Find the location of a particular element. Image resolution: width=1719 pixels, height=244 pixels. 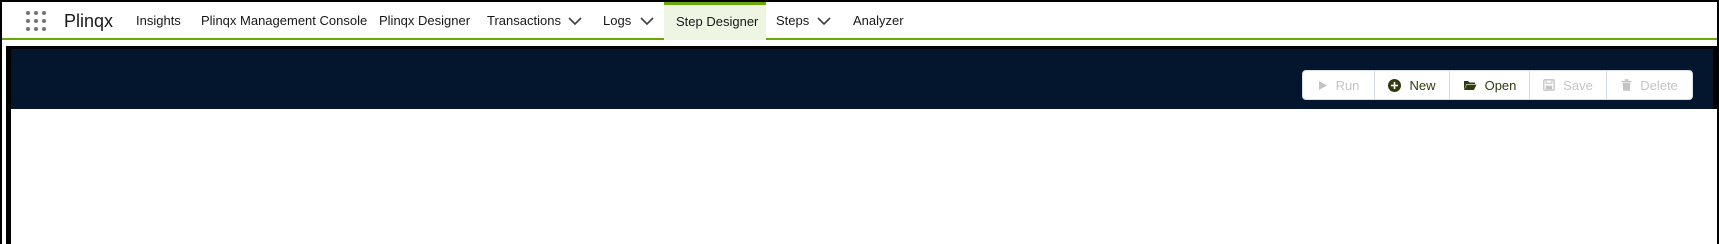

nav-item-plinqx-designer: Plinqx Designer is located at coordinates (424, 21).